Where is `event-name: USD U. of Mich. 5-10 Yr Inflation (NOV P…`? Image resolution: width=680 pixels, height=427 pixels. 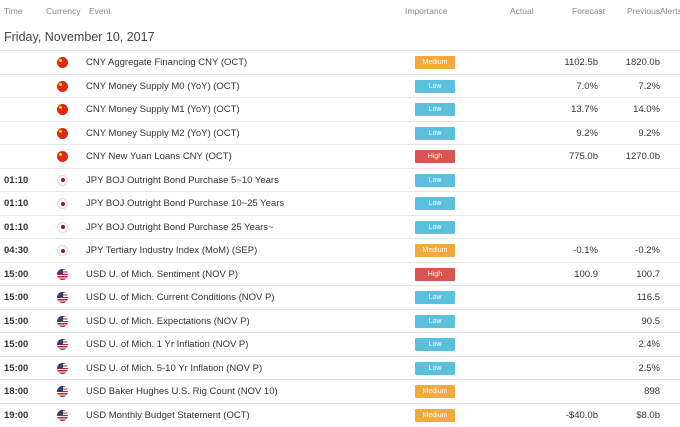 event-name: USD U. of Mich. 5-10 Yr Inflation (NOV P… is located at coordinates (174, 368).